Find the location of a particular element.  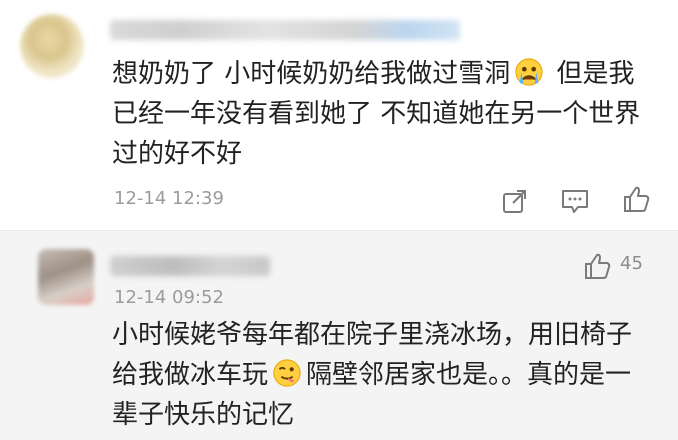

crying-face-icon is located at coordinates (529, 72).